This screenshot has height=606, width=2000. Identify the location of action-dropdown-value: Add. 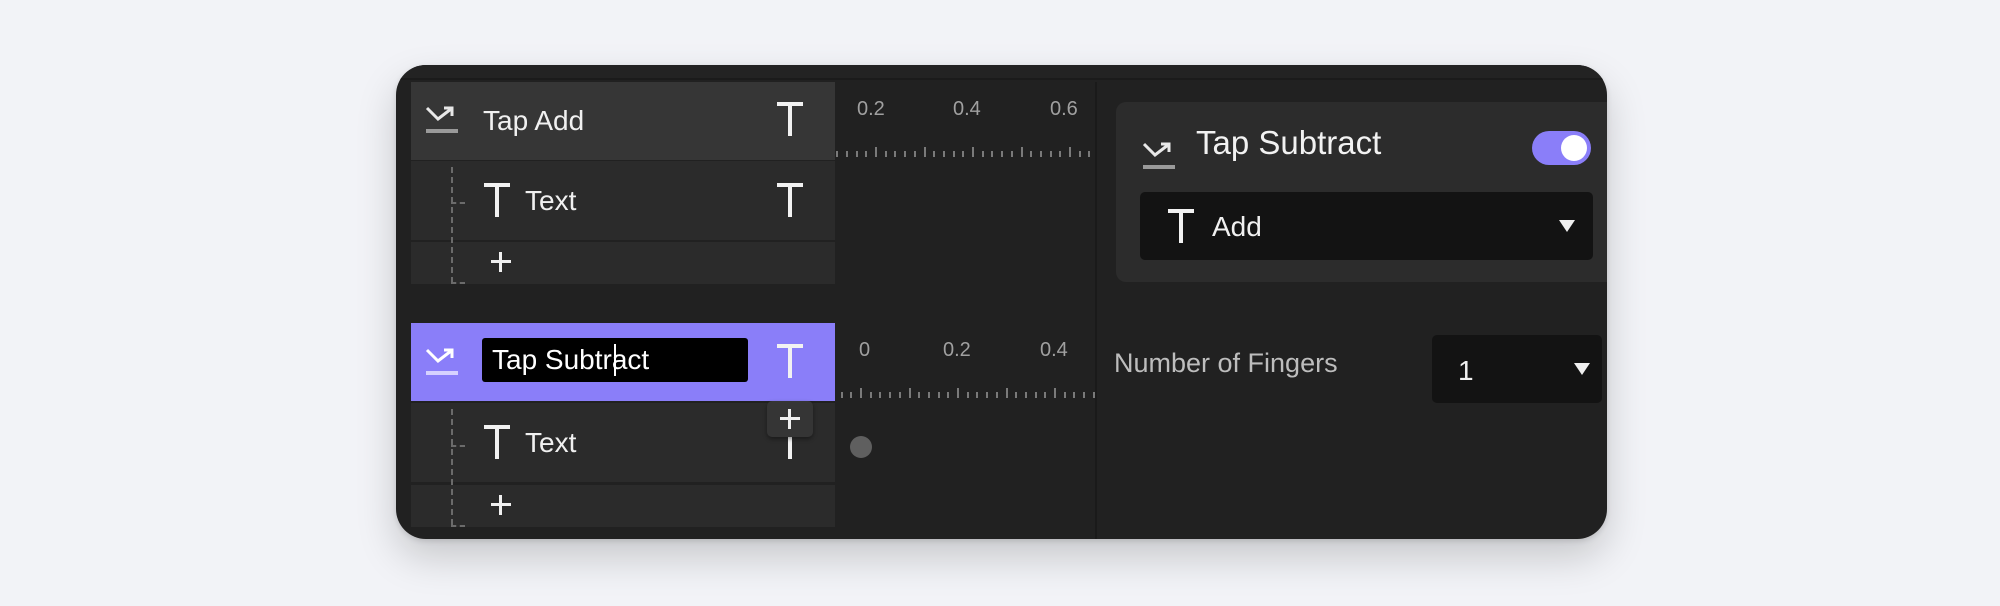
(1237, 226).